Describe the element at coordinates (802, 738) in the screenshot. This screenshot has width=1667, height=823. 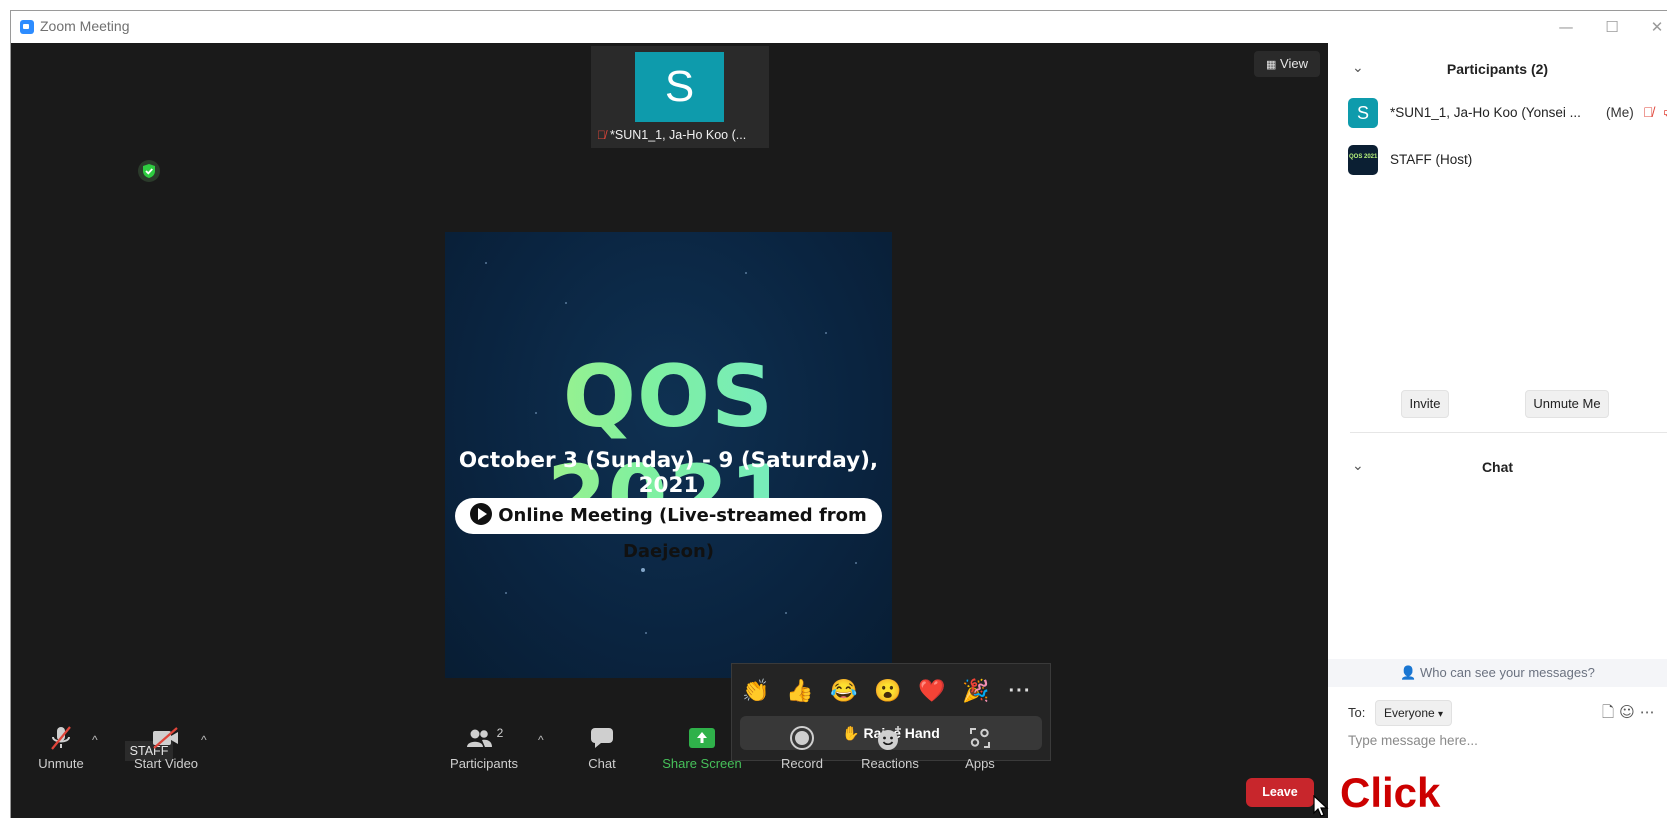
I see `record-icon` at that location.